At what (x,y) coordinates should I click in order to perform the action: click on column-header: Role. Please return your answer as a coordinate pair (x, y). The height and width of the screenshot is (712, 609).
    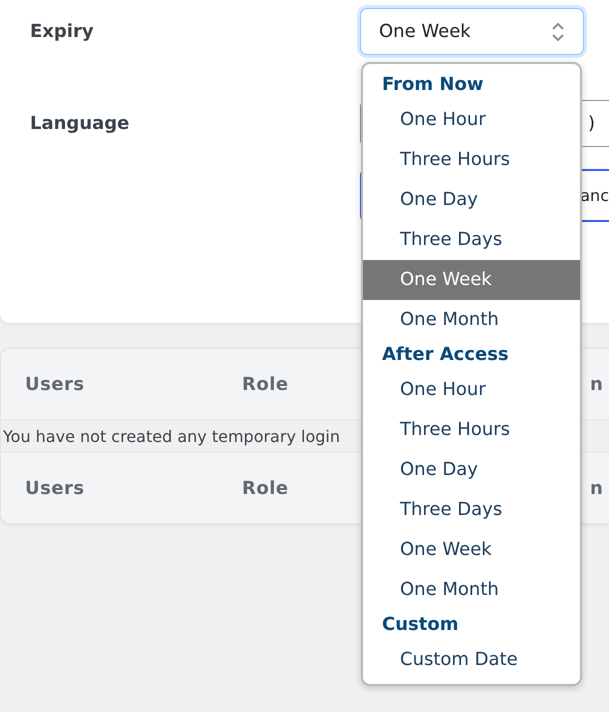
    Looking at the image, I should click on (265, 384).